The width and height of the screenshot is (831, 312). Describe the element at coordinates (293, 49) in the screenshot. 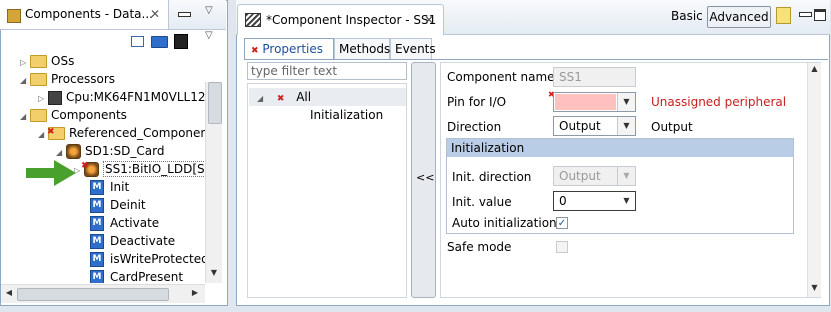

I see `tab-properties-label: Properties` at that location.